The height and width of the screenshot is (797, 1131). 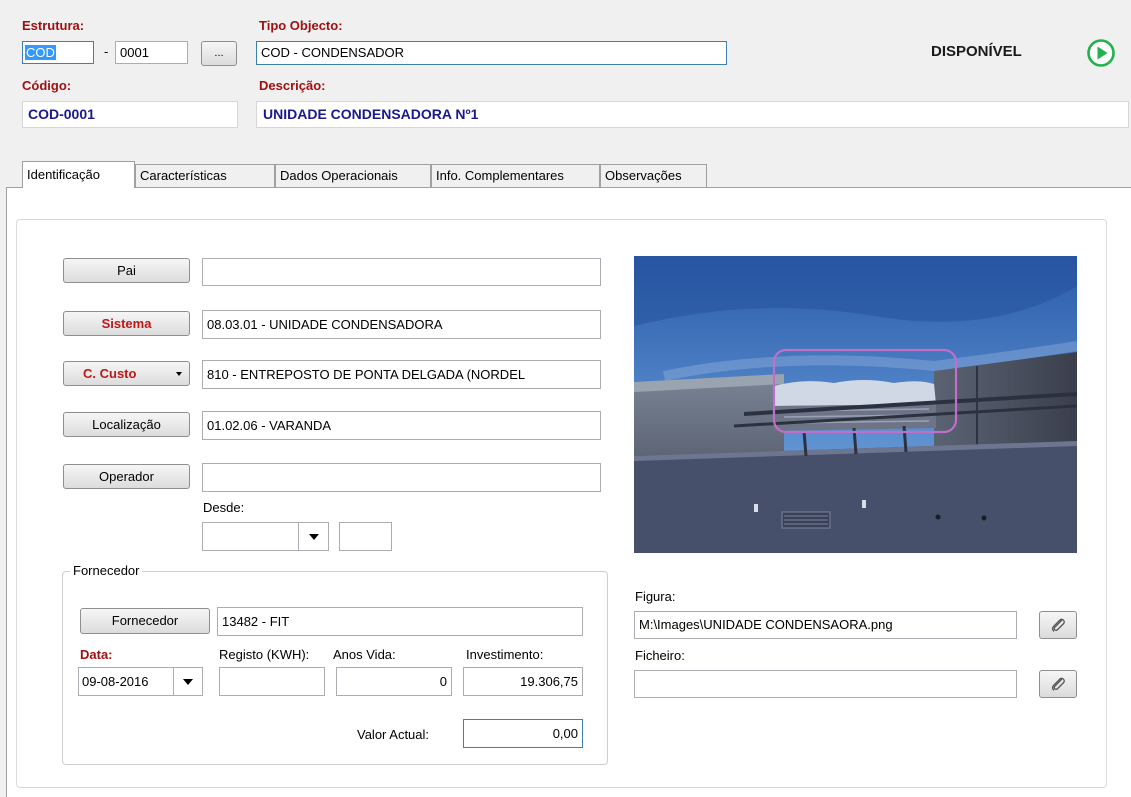 I want to click on object-photo, so click(x=855, y=404).